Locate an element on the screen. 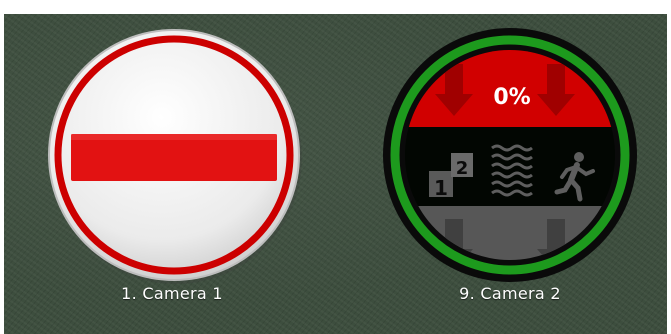  svg-text: 2 is located at coordinates (462, 168).